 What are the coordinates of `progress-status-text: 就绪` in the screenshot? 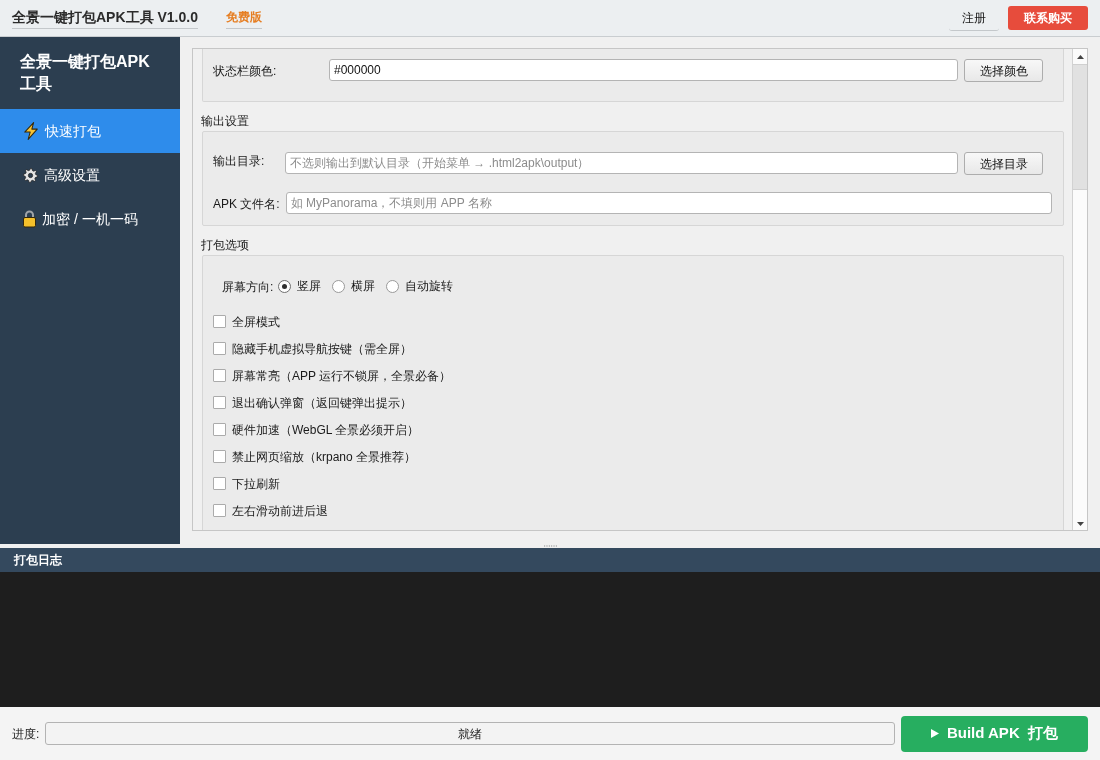 It's located at (470, 734).